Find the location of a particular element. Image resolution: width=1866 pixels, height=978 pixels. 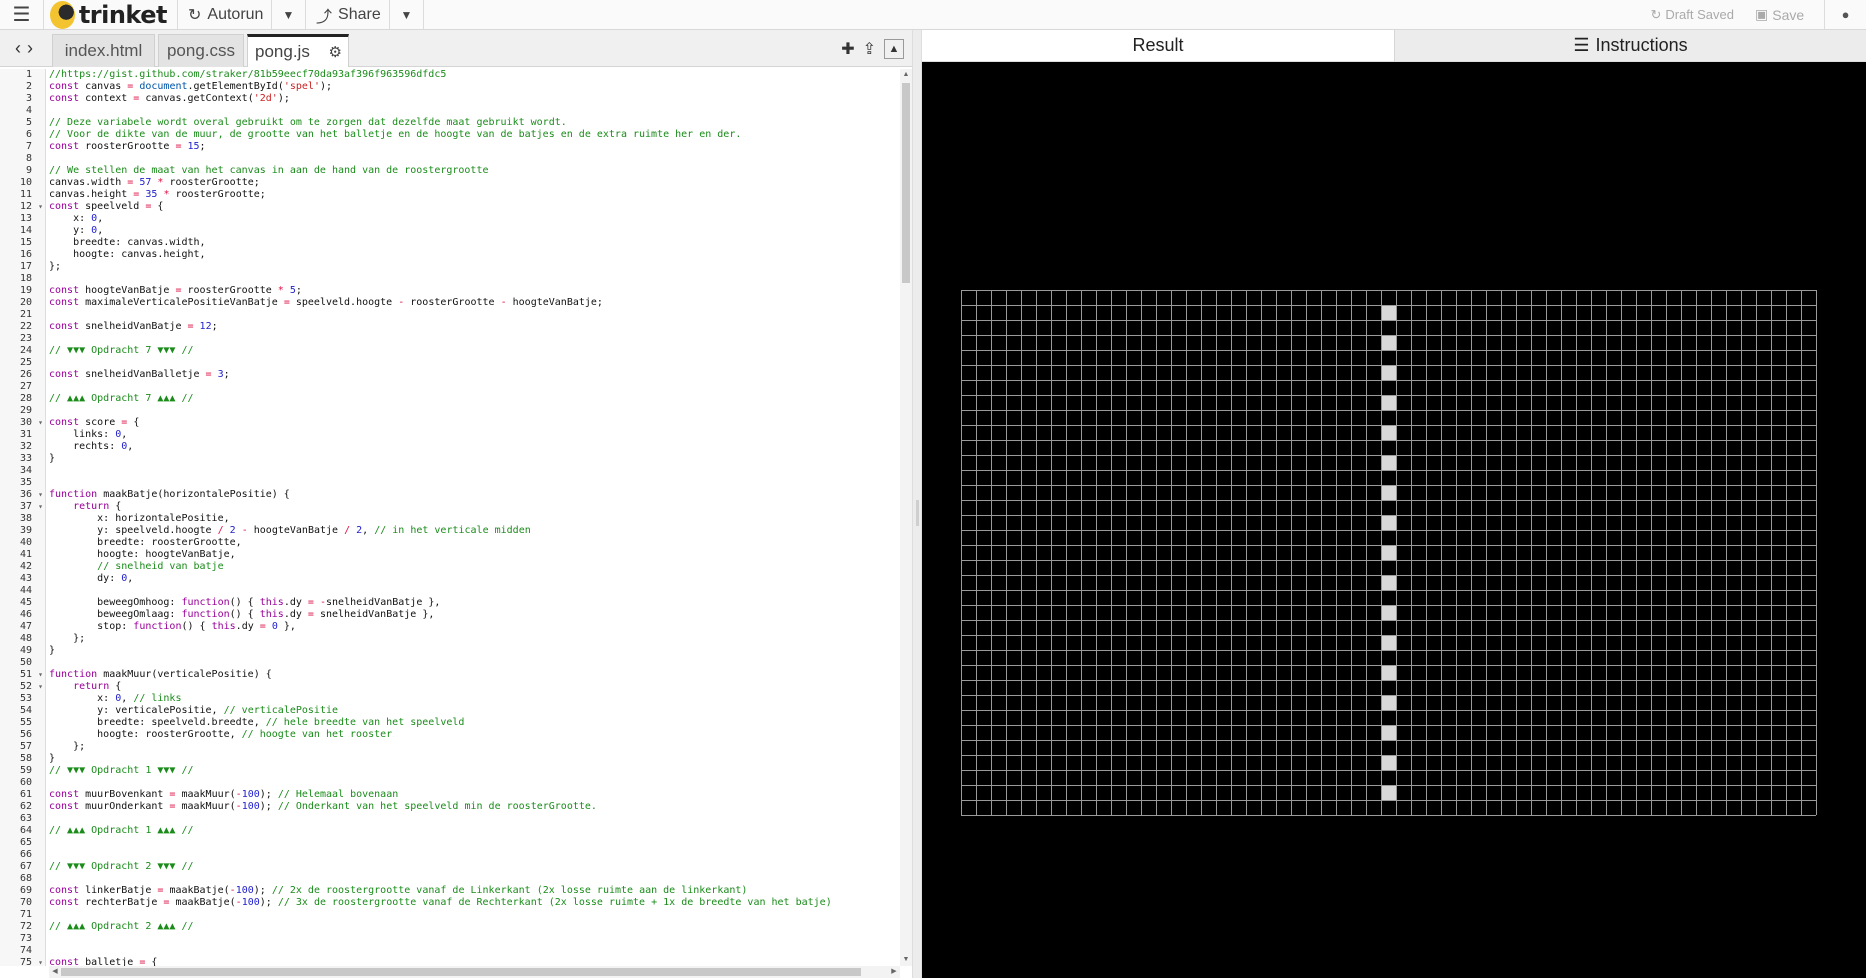

save-button: ▣ Save is located at coordinates (1784, 14).